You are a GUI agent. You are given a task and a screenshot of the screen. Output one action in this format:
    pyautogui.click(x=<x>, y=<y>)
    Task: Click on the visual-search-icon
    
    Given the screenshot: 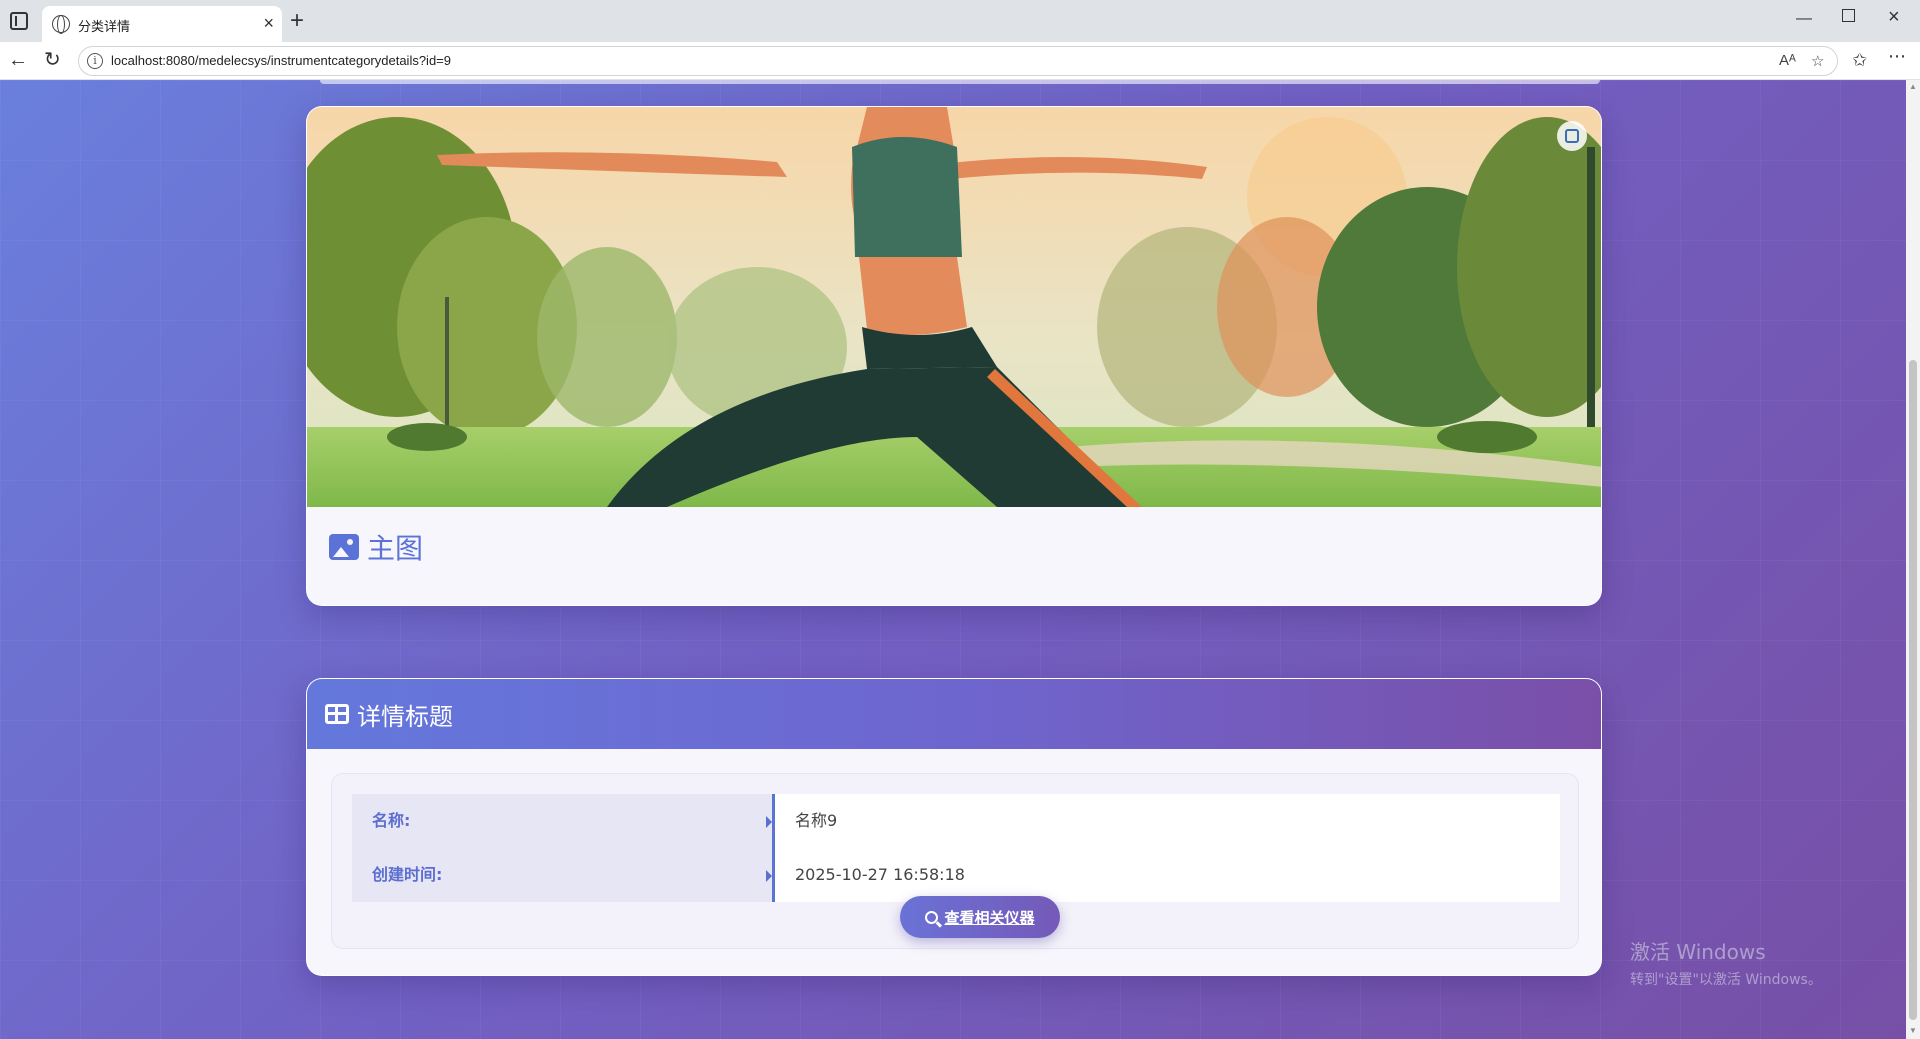 What is the action you would take?
    pyautogui.click(x=1572, y=136)
    